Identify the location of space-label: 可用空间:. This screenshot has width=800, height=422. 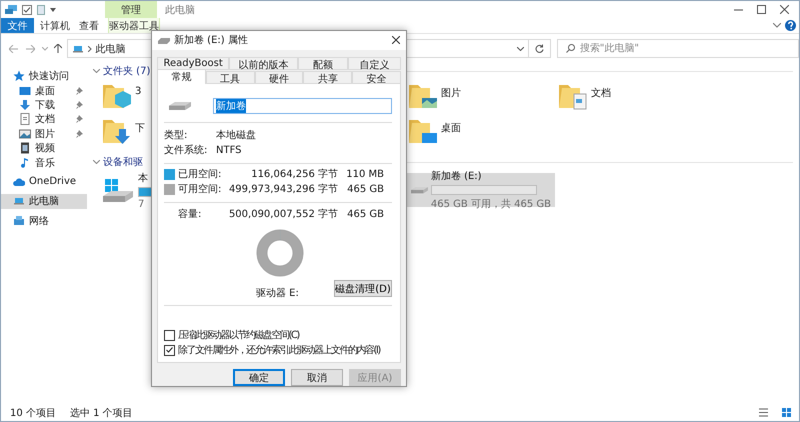
(200, 189).